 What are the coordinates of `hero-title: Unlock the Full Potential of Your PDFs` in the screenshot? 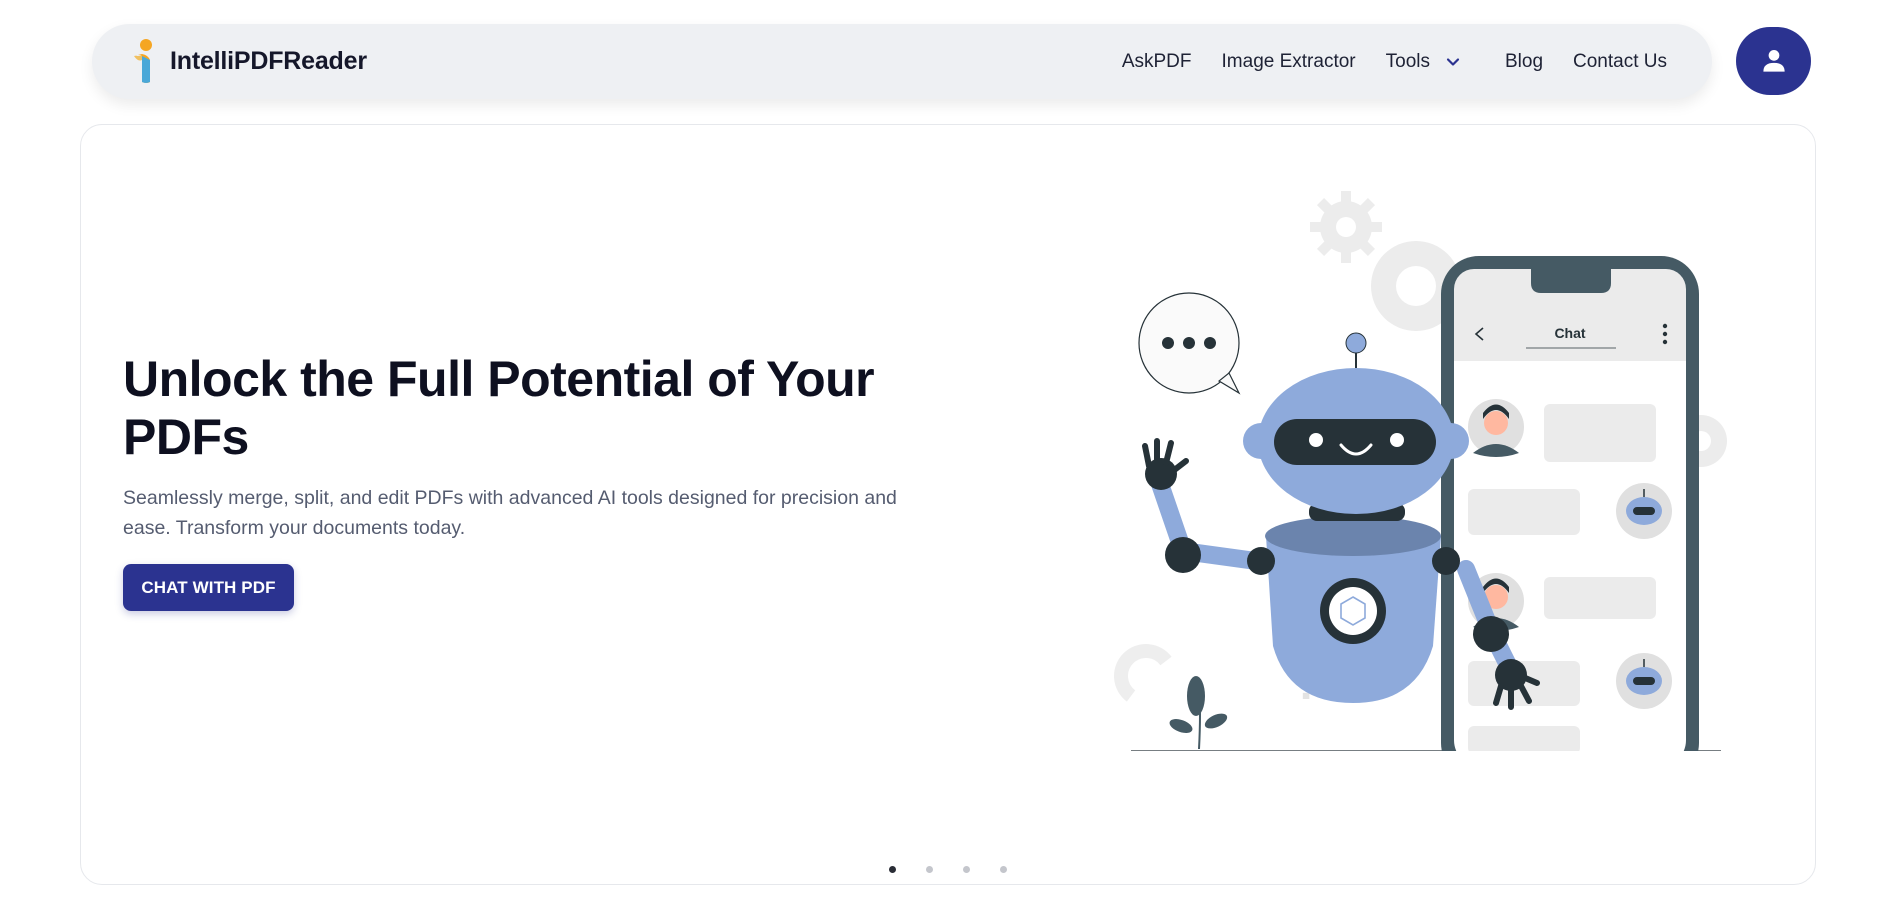 It's located at (499, 408).